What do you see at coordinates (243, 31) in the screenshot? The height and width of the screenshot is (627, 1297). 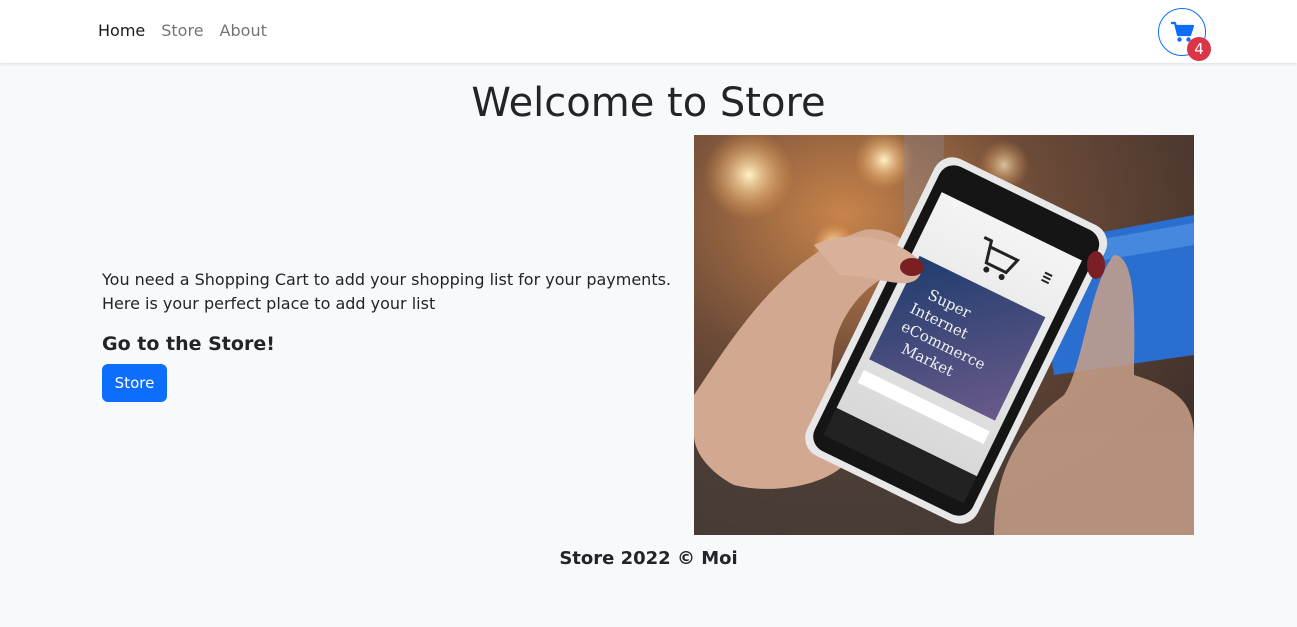 I see `nav-link-about: About` at bounding box center [243, 31].